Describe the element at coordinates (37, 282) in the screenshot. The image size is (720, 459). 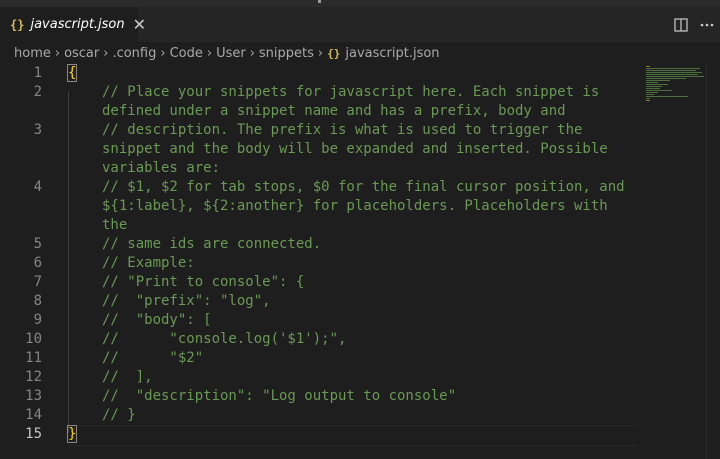
I see `line-number: 7` at that location.